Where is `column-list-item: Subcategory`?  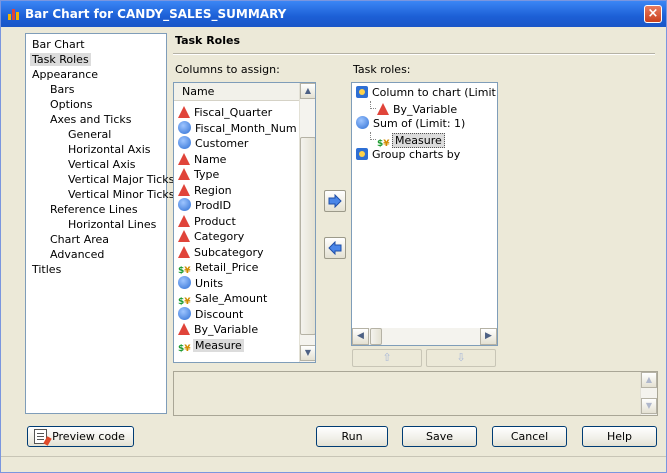
column-list-item: Subcategory is located at coordinates (222, 253).